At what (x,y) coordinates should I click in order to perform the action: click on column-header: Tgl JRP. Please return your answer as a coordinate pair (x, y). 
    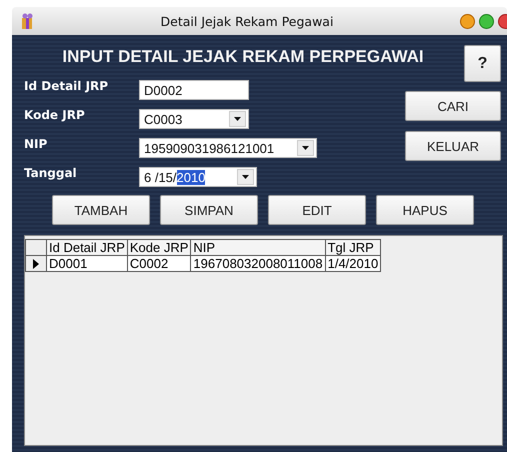
    Looking at the image, I should click on (353, 248).